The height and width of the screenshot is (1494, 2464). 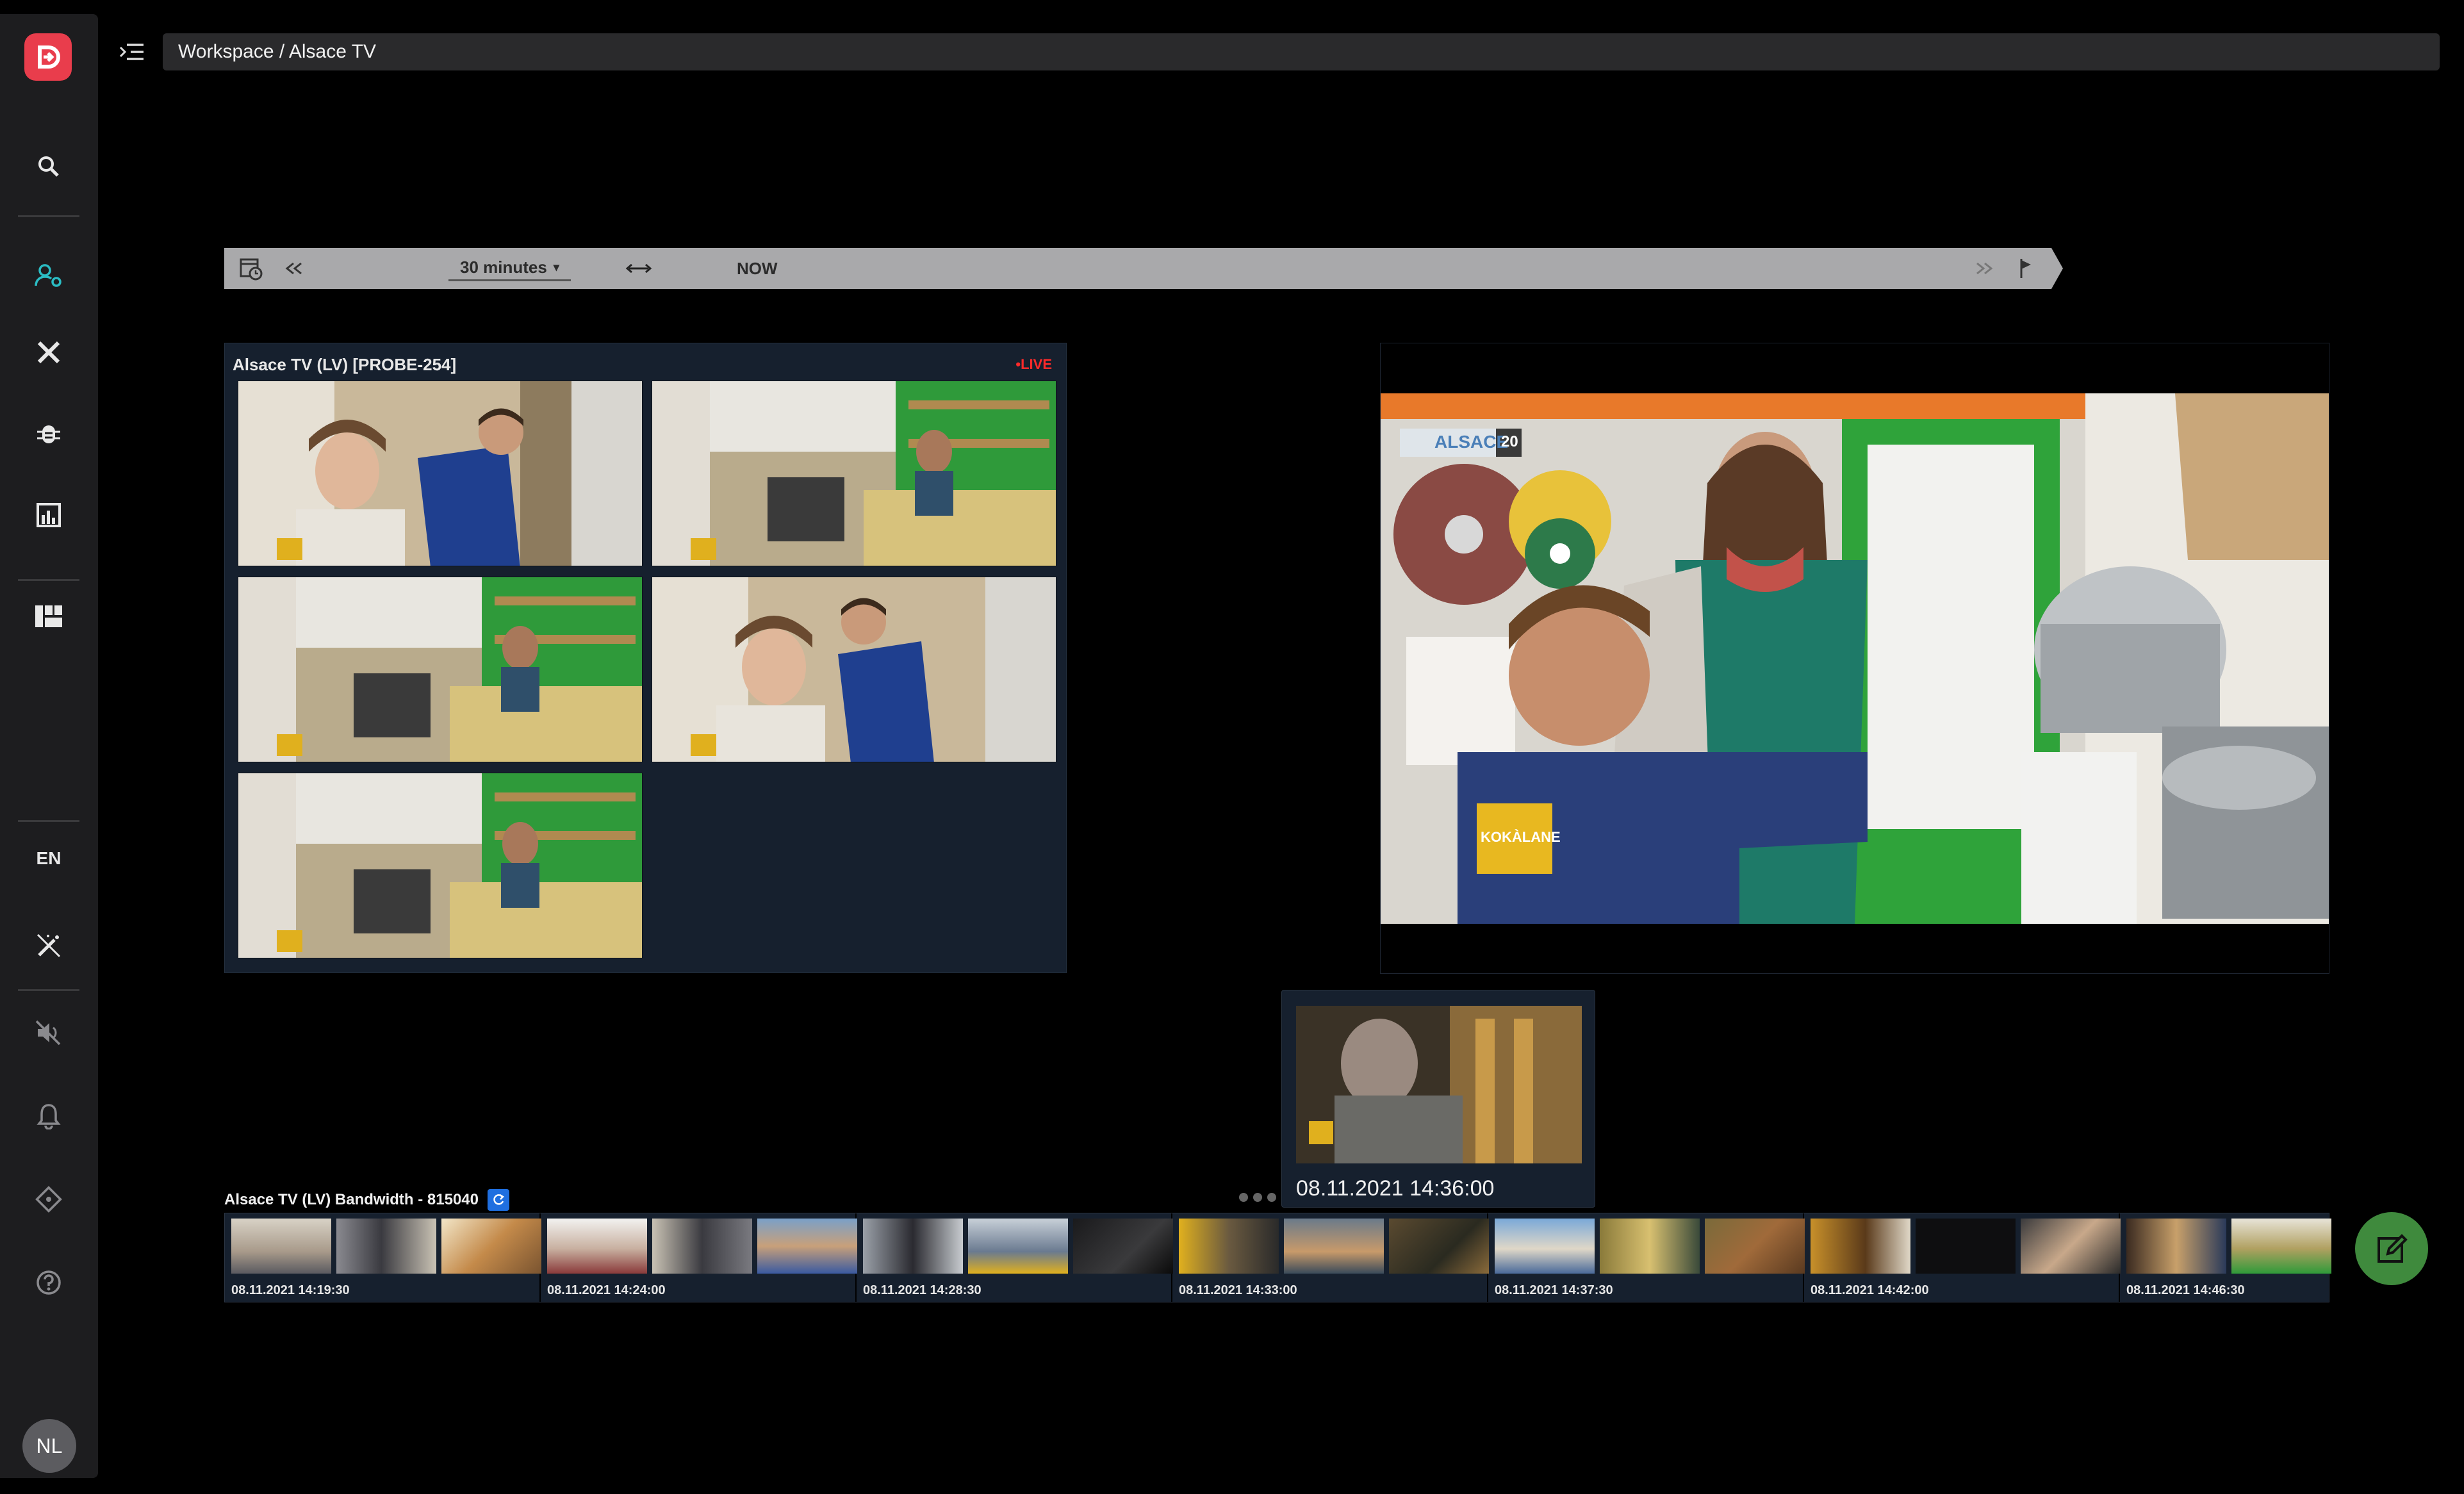 I want to click on language-switch: EN, so click(x=48, y=859).